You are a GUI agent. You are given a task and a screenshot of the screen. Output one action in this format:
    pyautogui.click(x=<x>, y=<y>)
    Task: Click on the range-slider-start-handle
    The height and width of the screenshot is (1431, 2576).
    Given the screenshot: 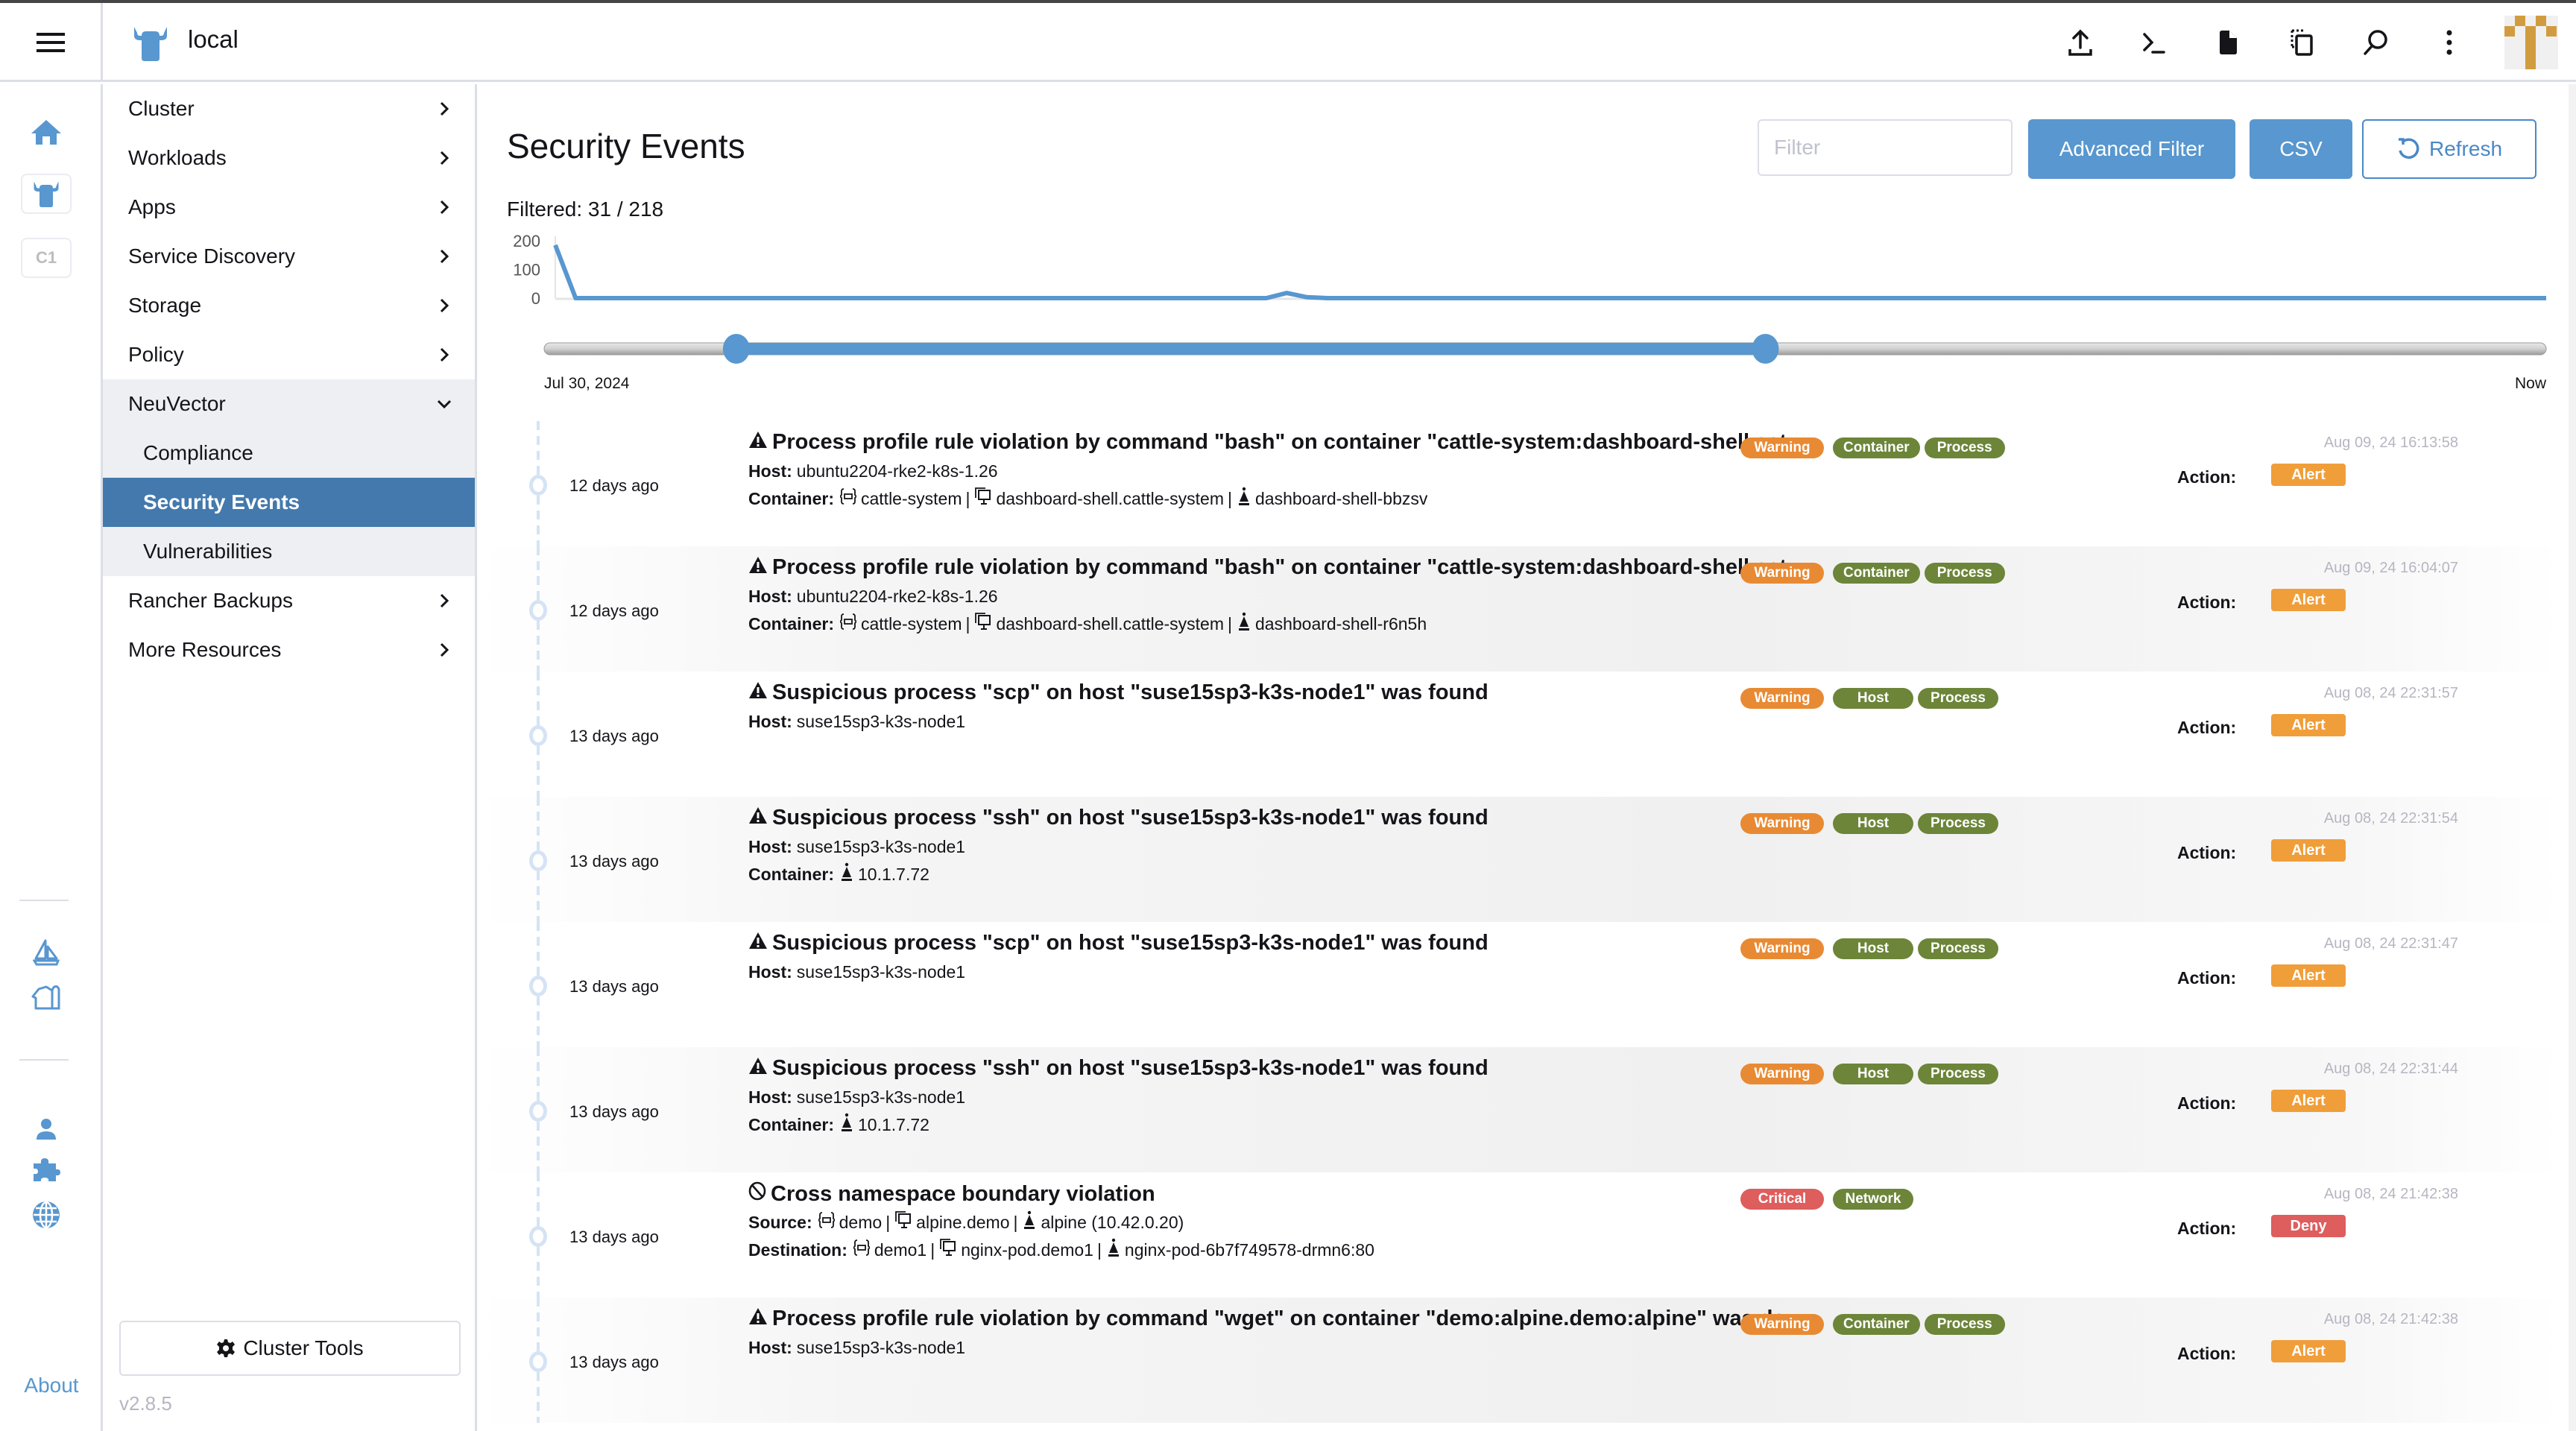 What is the action you would take?
    pyautogui.click(x=736, y=349)
    